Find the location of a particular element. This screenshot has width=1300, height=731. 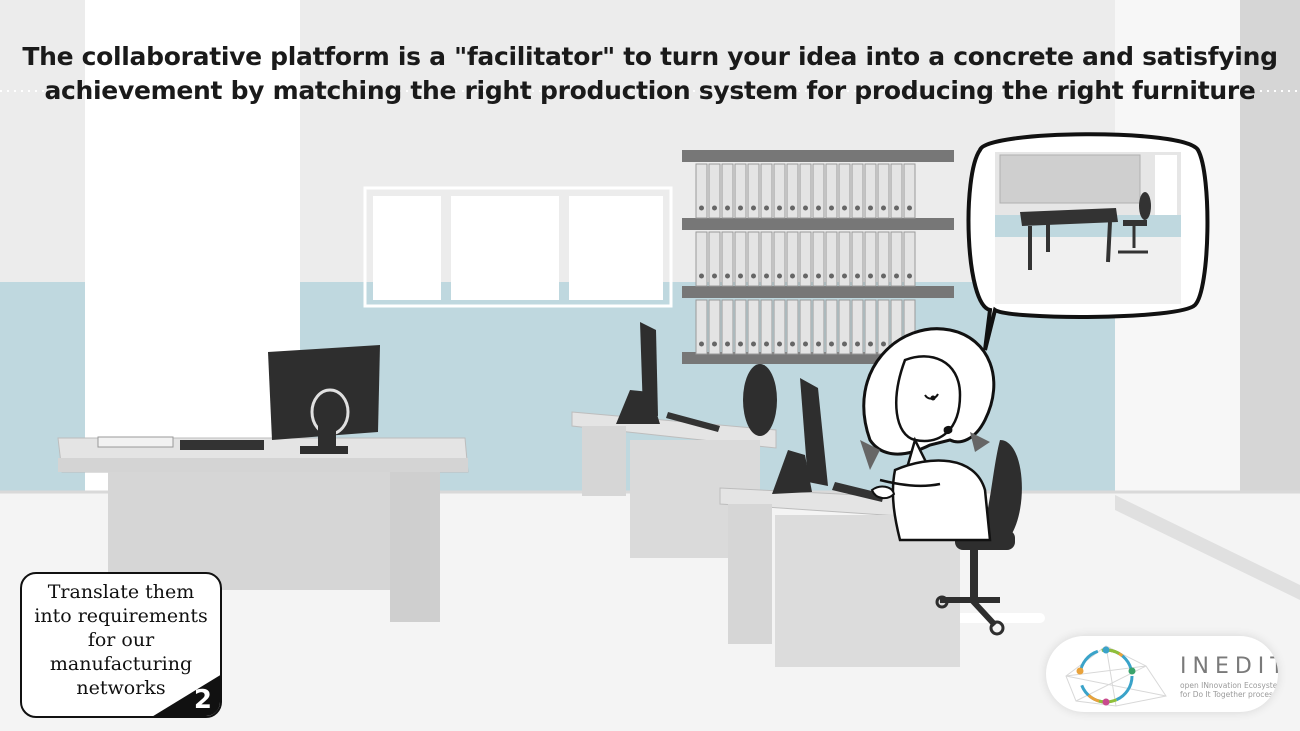

step-text-line: manufacturing is located at coordinates (121, 664).